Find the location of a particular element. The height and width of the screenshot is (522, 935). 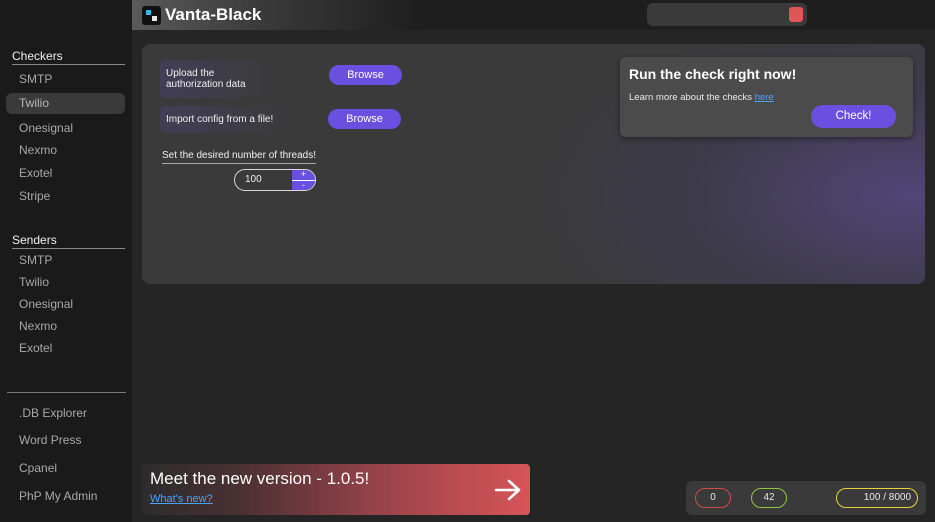

sender-item-onesignal: Onesignal is located at coordinates (65, 304).